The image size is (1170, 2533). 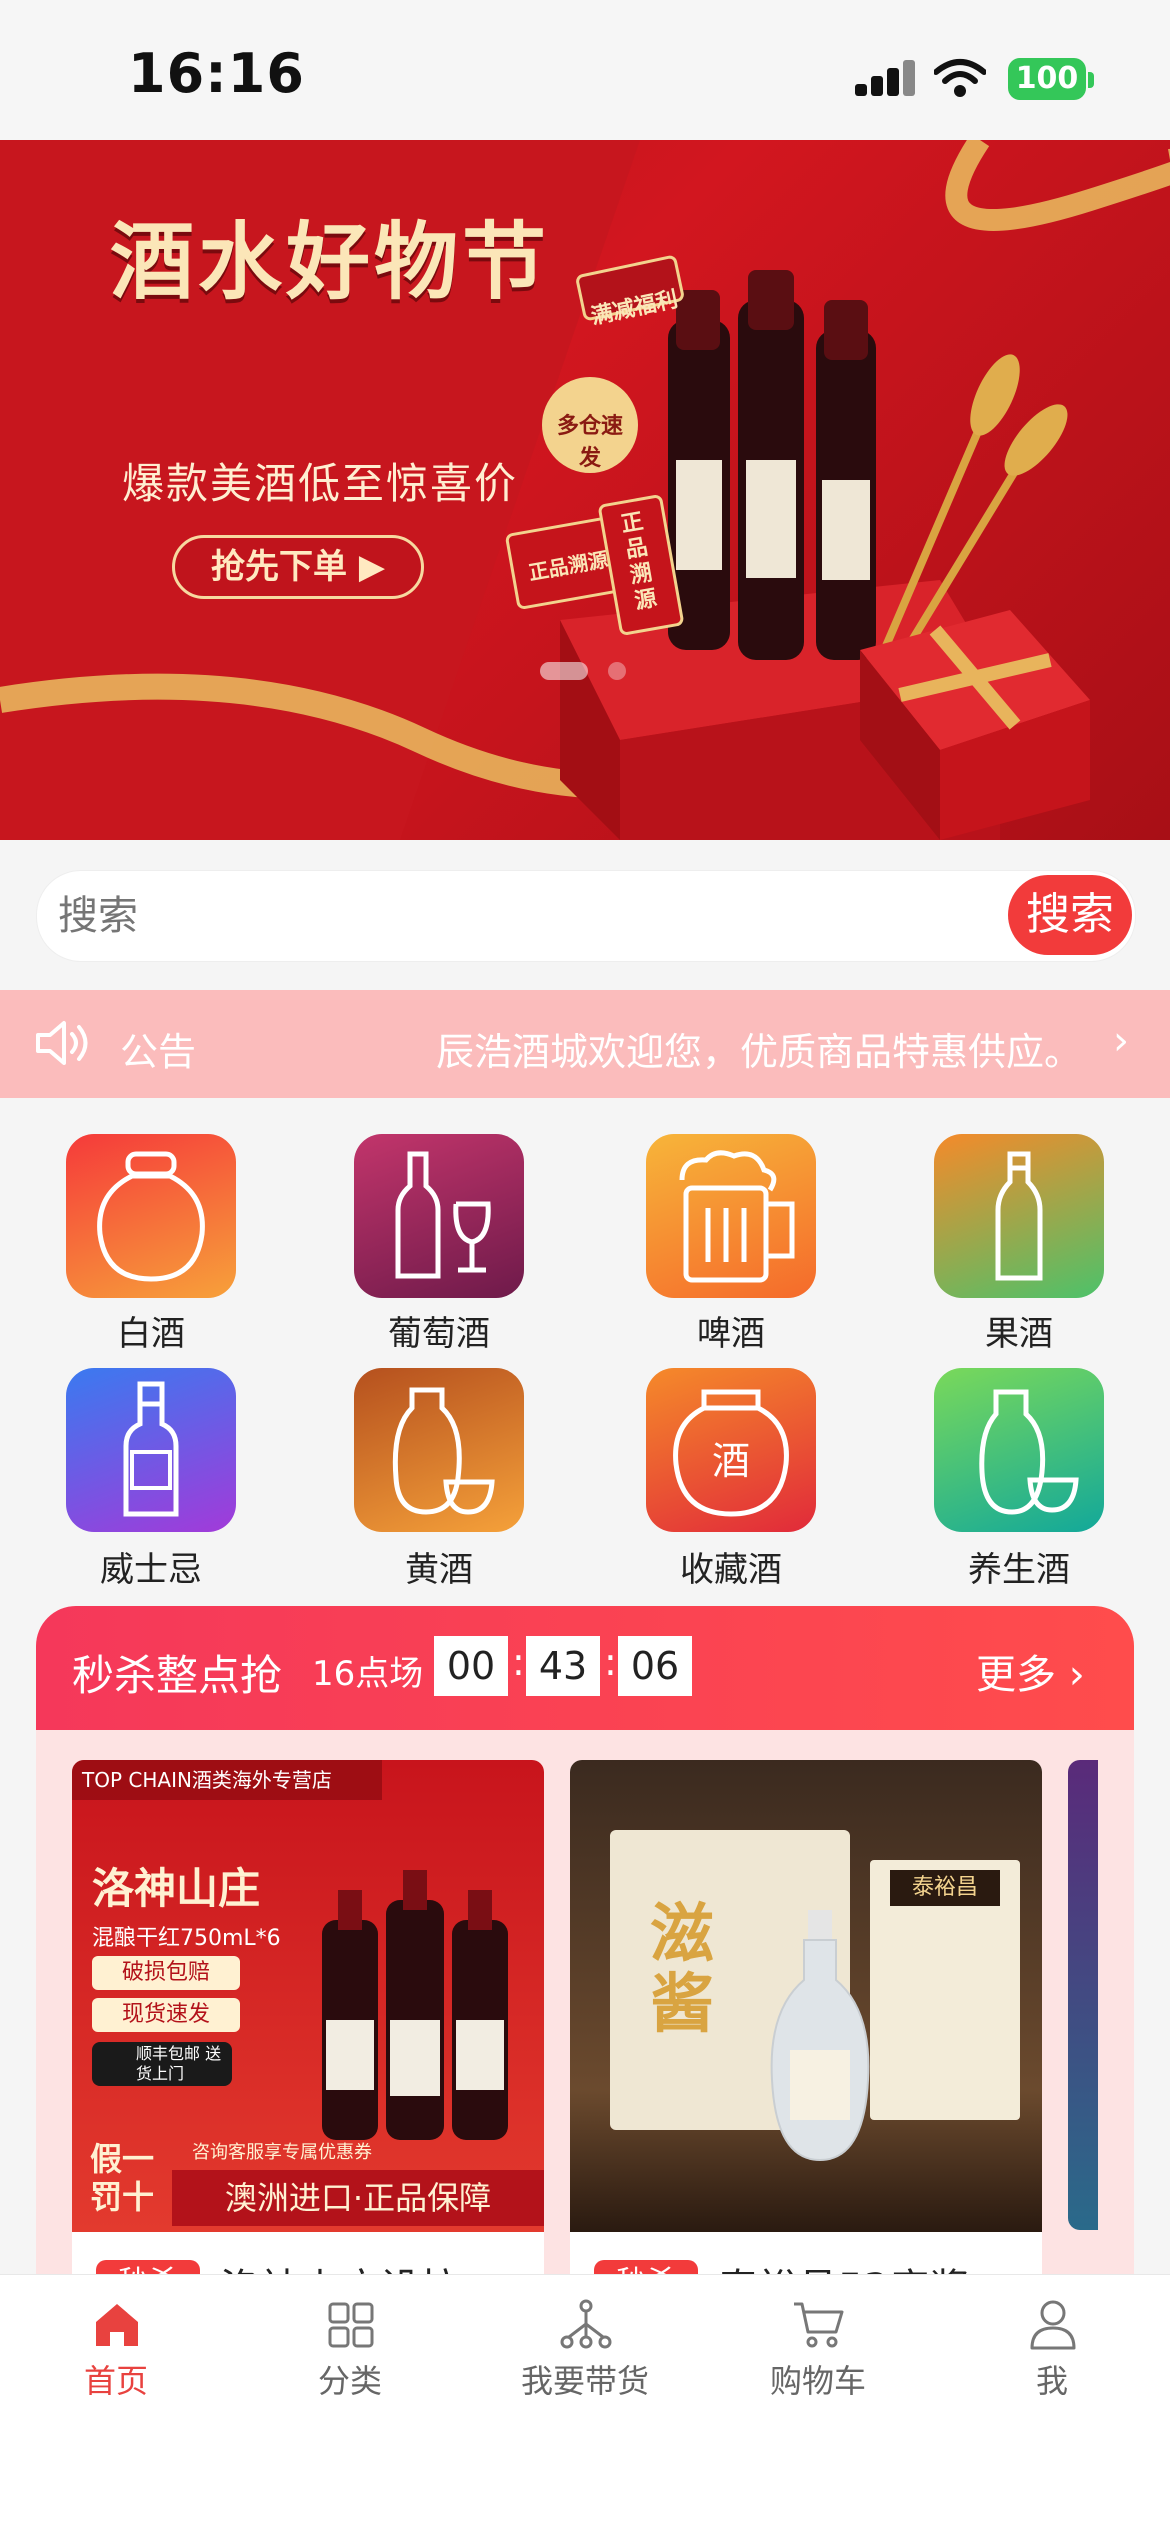 What do you see at coordinates (115, 2381) in the screenshot?
I see `tab-label-home: 首页` at bounding box center [115, 2381].